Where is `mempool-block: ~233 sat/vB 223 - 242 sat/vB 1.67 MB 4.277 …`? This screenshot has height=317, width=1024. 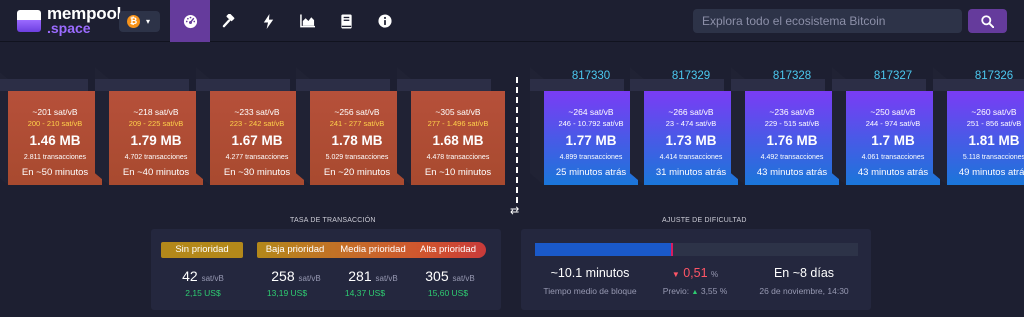
mempool-block: ~233 sat/vB 223 - 242 sat/vB 1.67 MB 4.277 … is located at coordinates (250, 126).